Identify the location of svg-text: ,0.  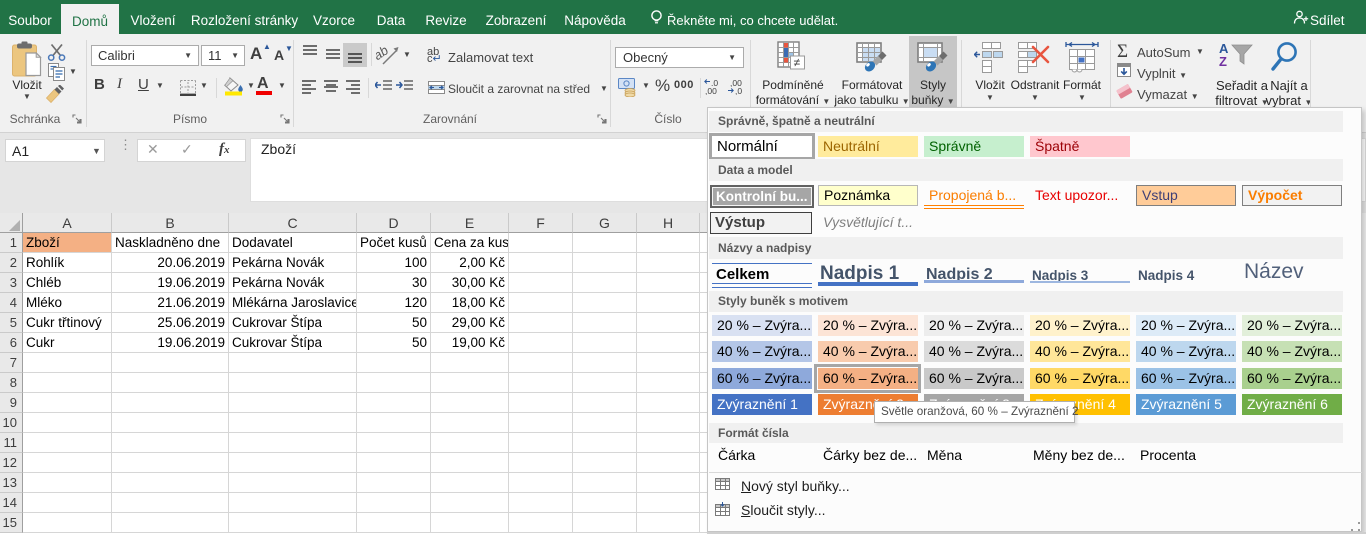
(738, 90).